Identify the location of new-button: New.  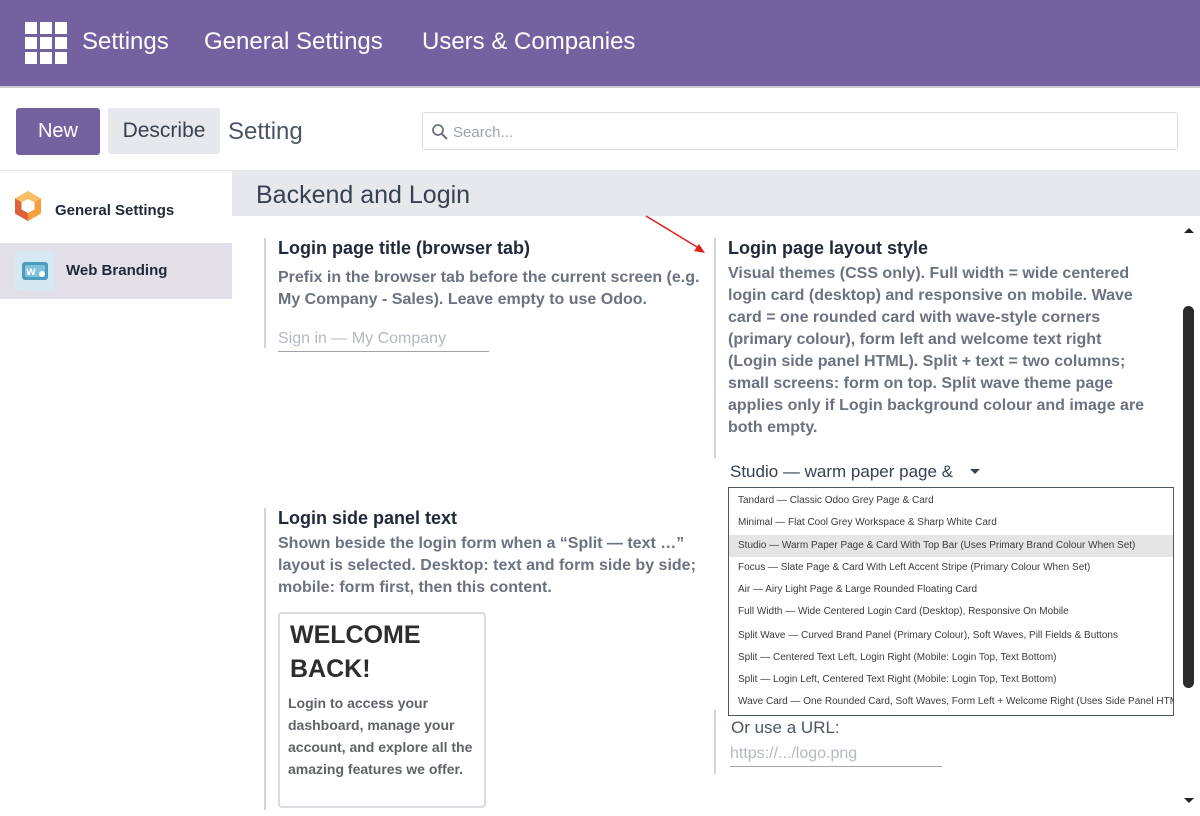
(58, 131).